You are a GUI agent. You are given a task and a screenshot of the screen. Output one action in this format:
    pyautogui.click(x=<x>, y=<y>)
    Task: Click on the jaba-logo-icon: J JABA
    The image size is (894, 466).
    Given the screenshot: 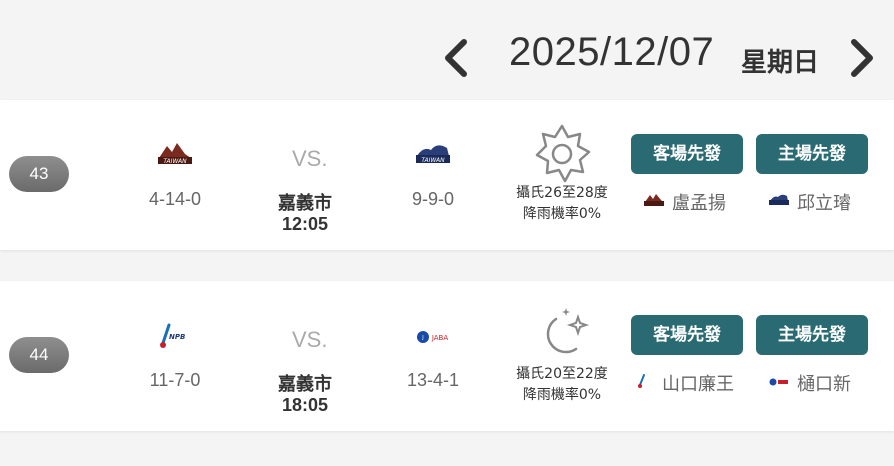 What is the action you would take?
    pyautogui.click(x=433, y=336)
    